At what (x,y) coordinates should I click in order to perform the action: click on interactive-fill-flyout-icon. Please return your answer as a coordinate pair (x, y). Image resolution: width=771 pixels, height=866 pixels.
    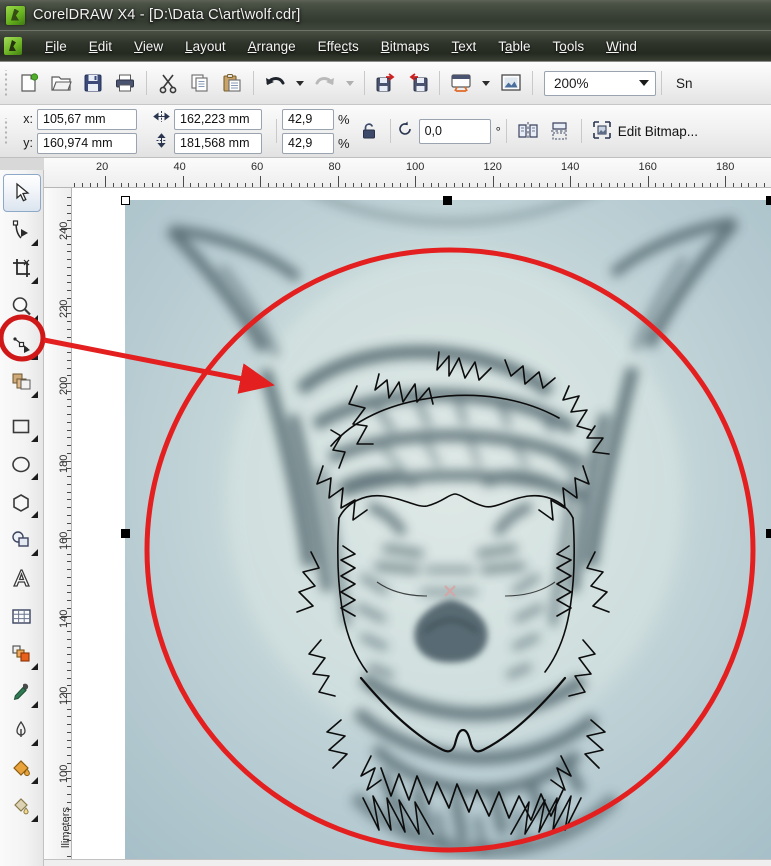
    Looking at the image, I should click on (34, 818).